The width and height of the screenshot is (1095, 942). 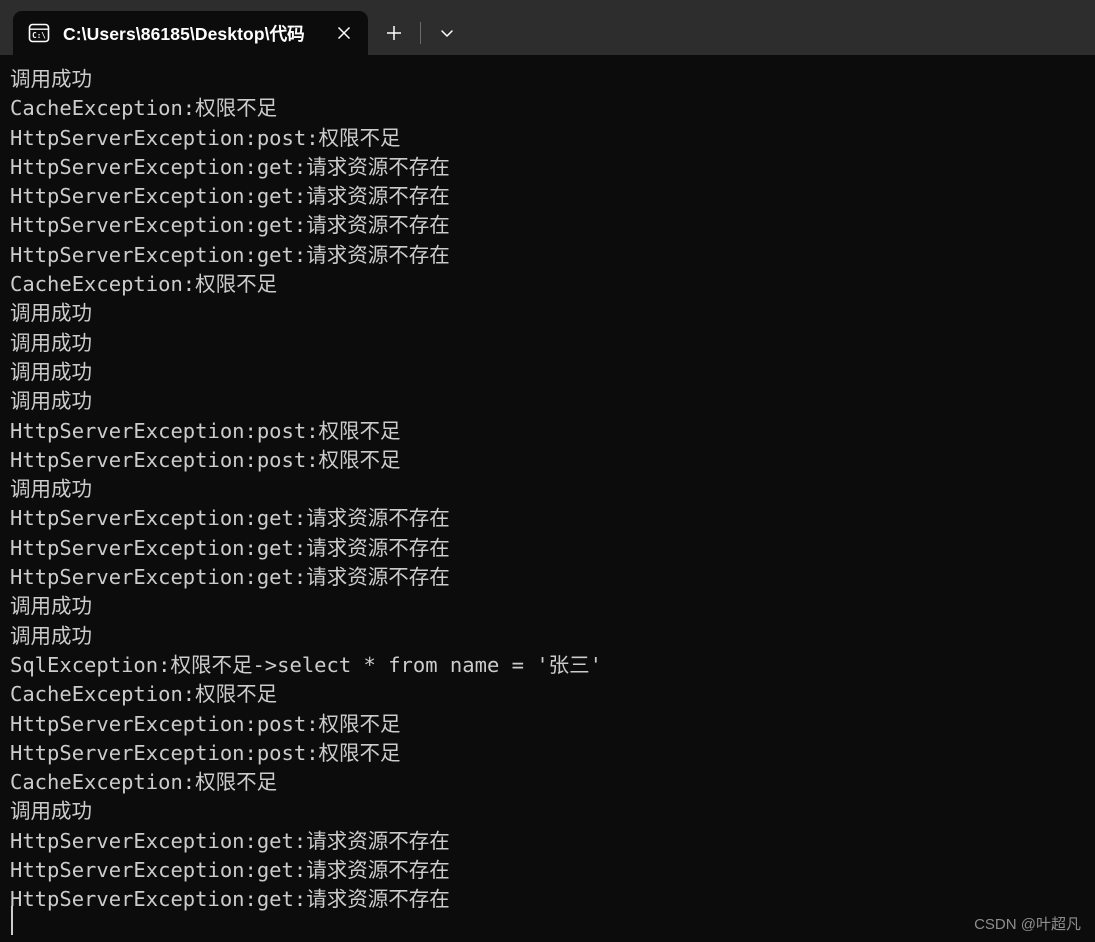 I want to click on toolbar-separator, so click(x=420, y=33).